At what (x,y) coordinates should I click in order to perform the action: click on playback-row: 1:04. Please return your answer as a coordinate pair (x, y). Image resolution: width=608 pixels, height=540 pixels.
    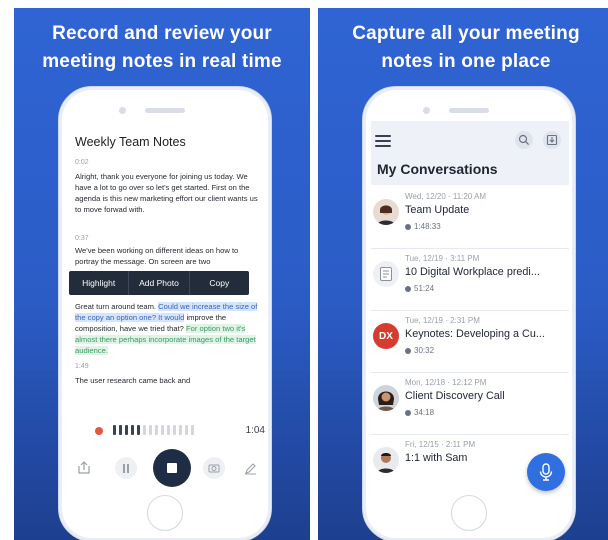
    Looking at the image, I should click on (180, 431).